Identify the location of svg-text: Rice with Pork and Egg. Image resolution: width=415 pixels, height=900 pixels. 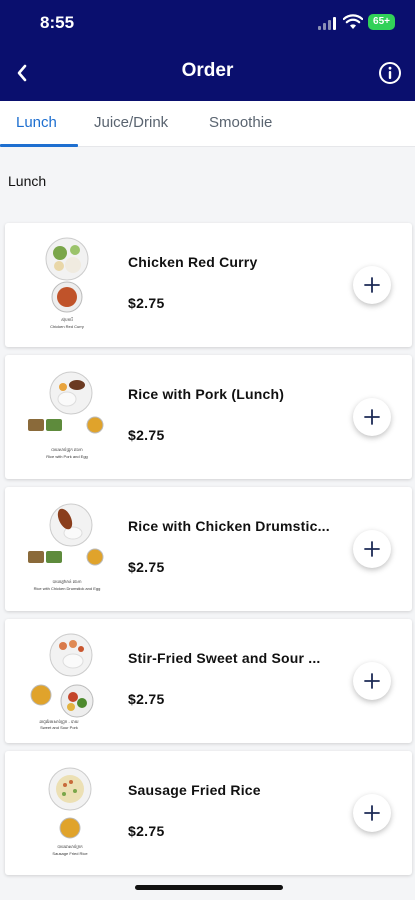
(67, 456).